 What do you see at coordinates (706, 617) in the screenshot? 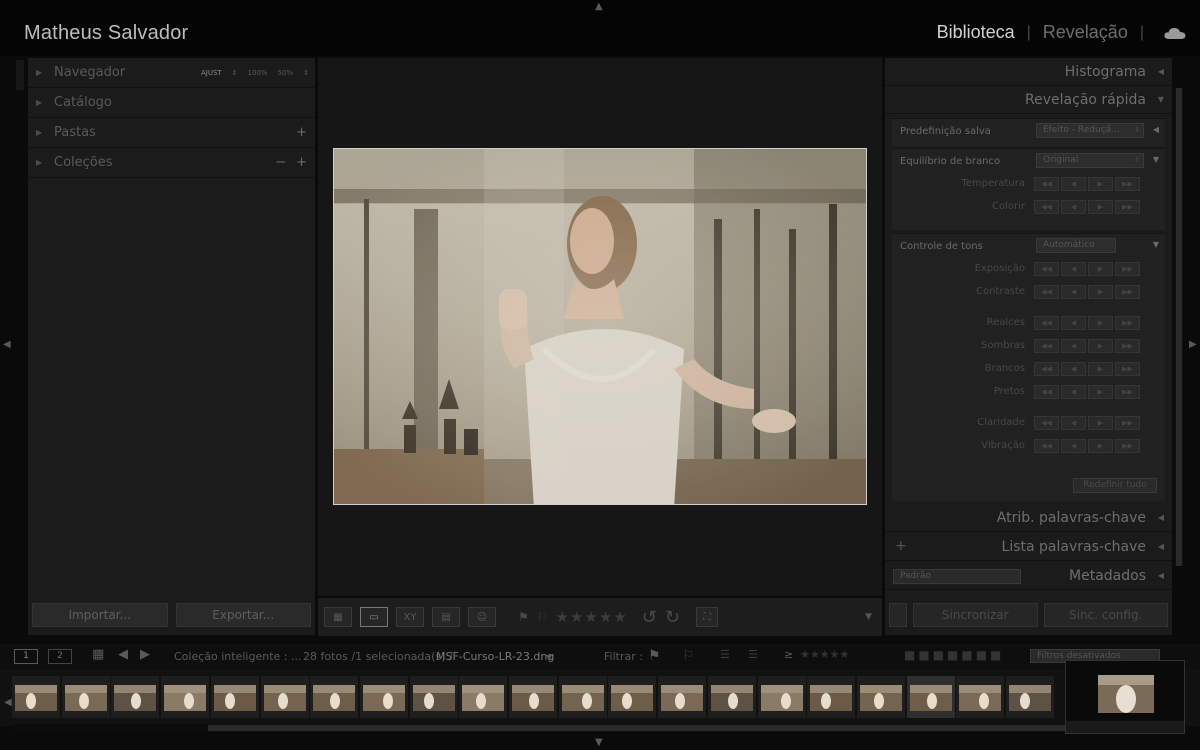
I see `crop-overlay-icon: ⛶` at bounding box center [706, 617].